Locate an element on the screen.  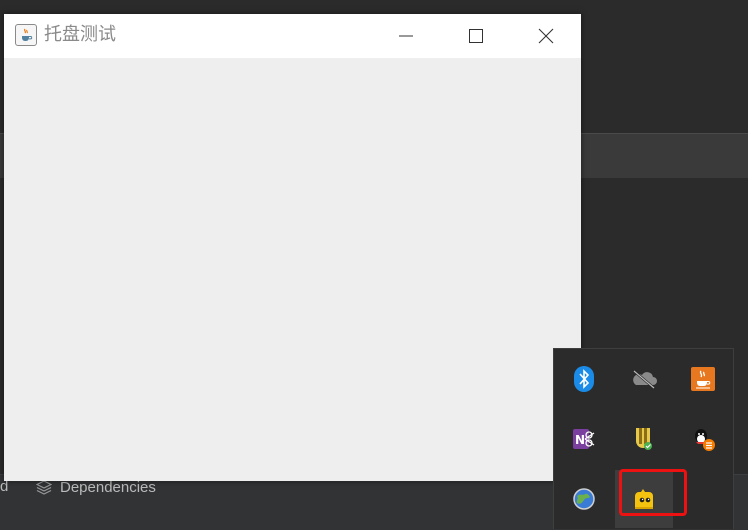
window-titlebar: 托盘测试 is located at coordinates (292, 36).